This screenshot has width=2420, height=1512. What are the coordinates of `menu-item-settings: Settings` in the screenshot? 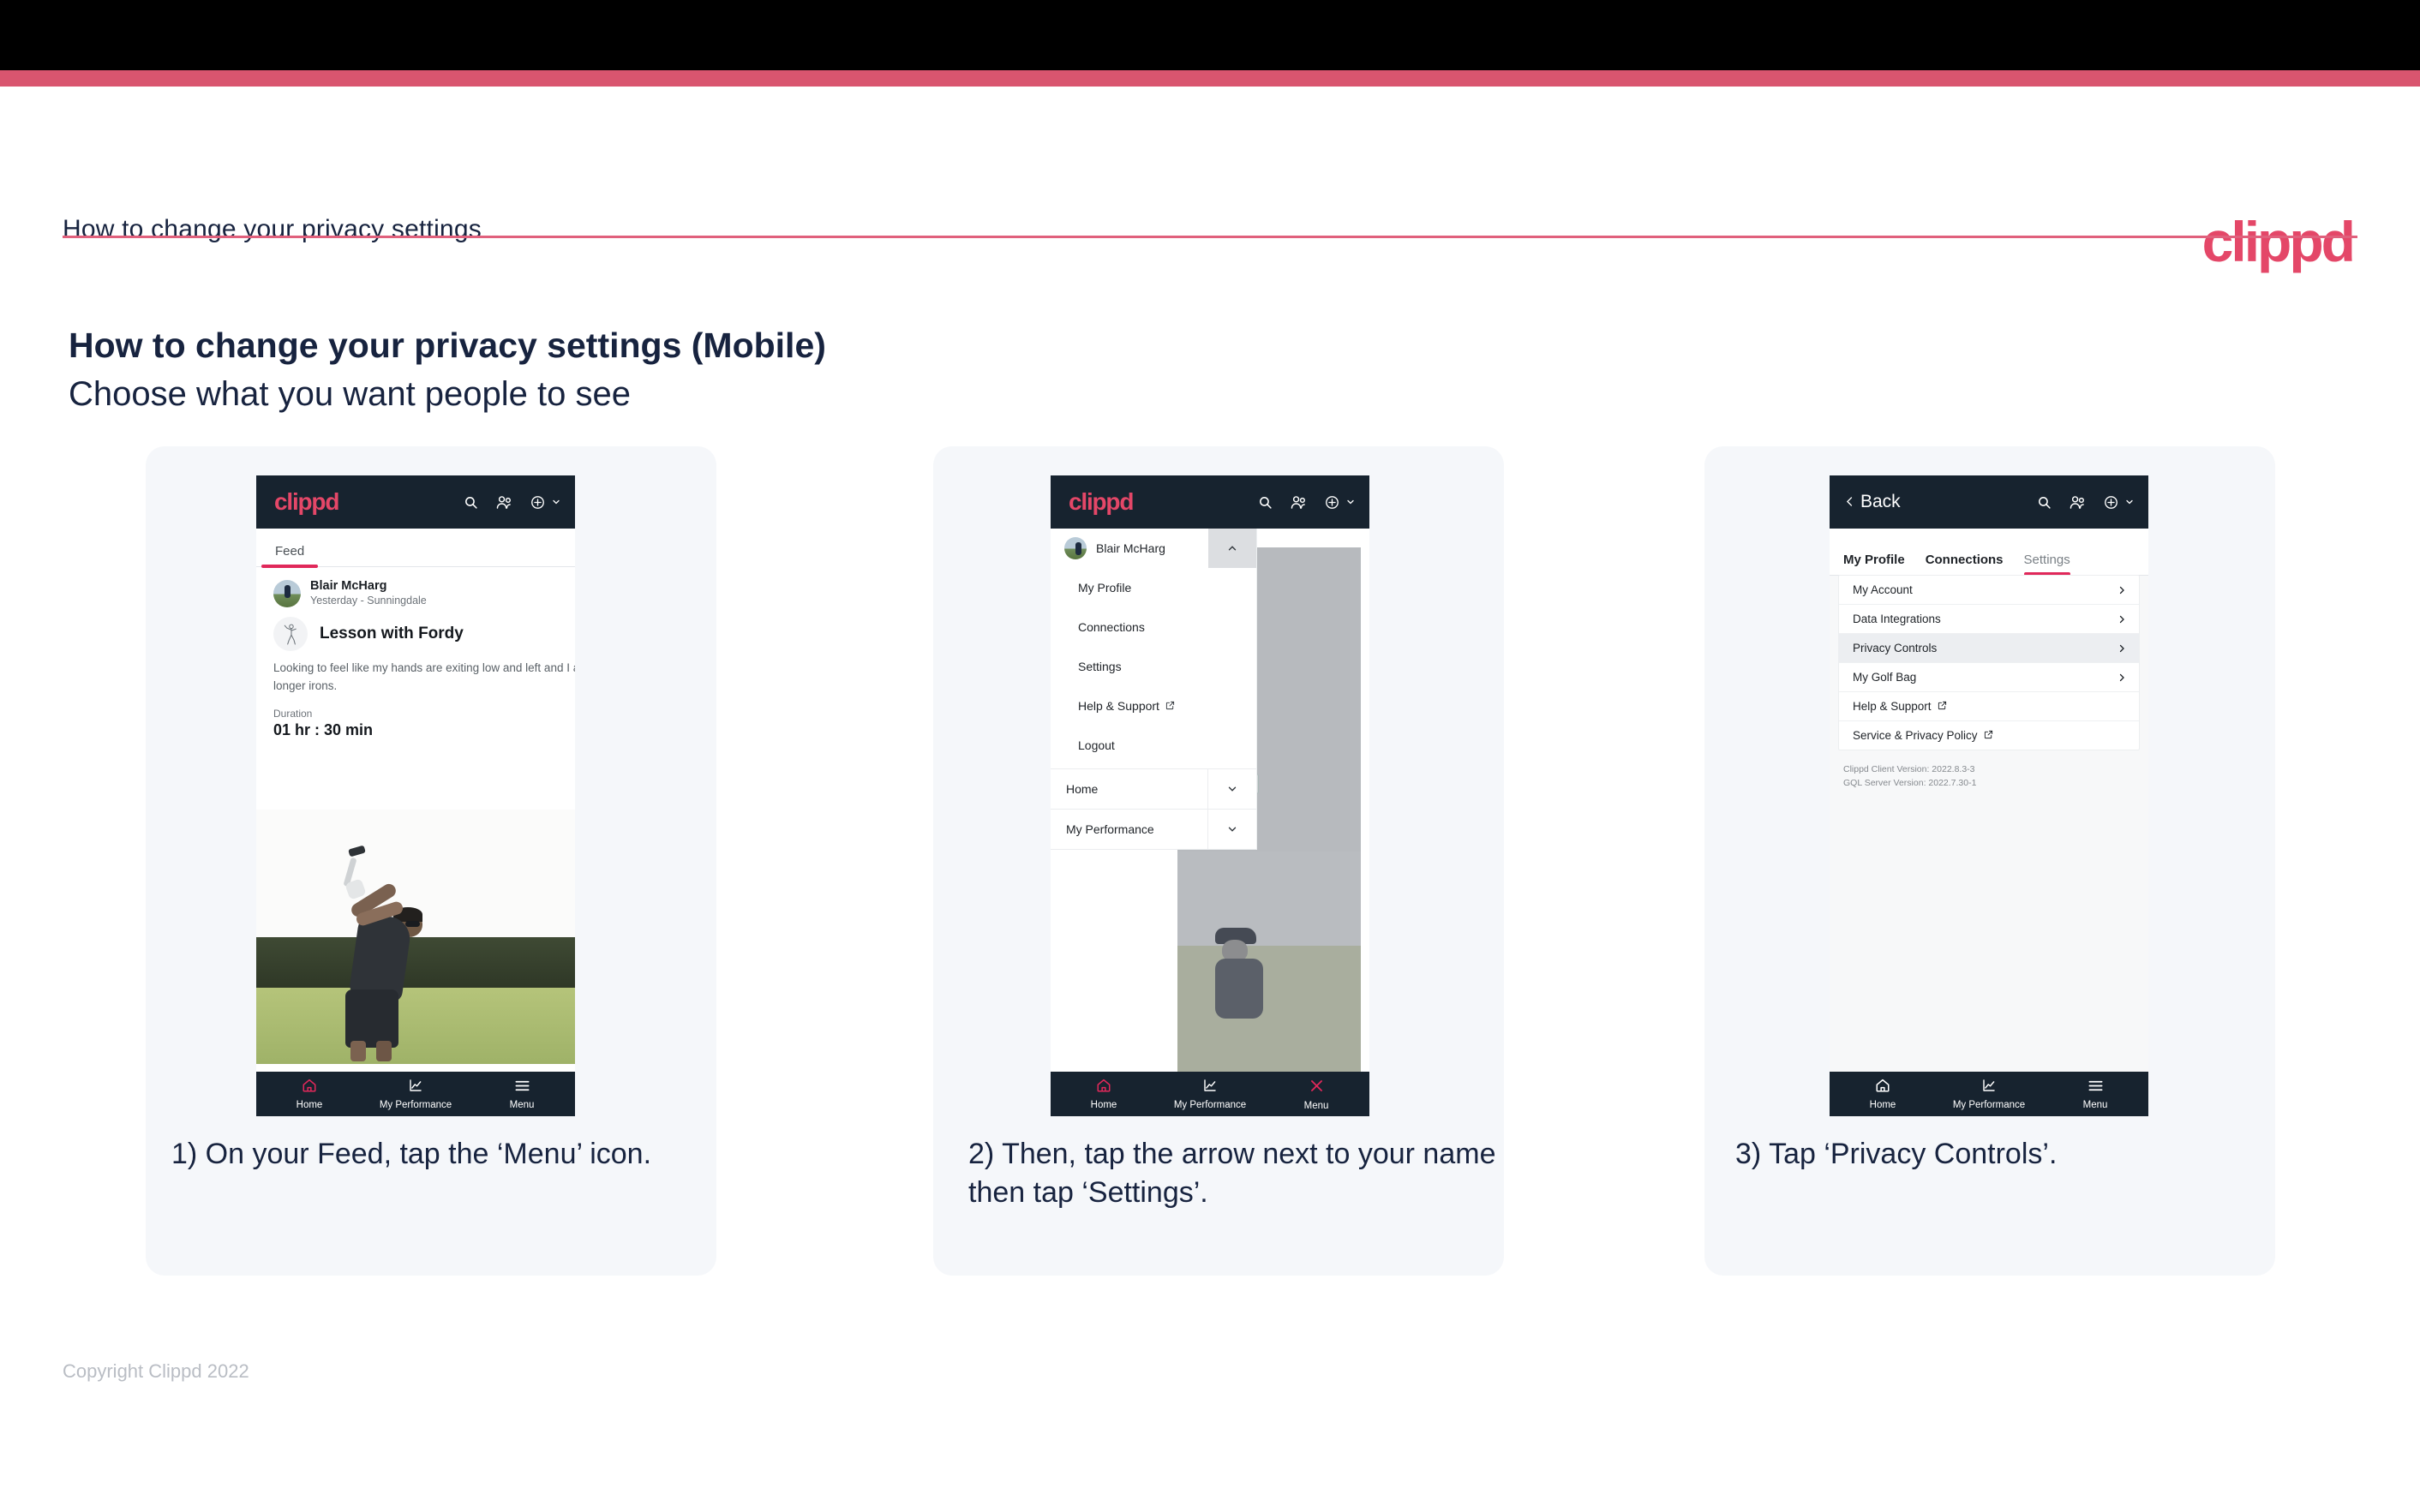 It's located at (1153, 666).